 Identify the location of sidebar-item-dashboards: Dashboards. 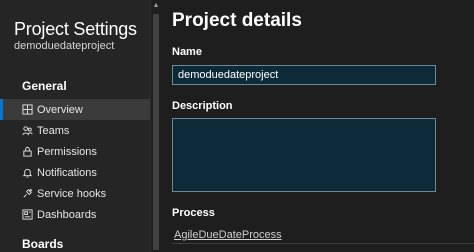
(75, 214).